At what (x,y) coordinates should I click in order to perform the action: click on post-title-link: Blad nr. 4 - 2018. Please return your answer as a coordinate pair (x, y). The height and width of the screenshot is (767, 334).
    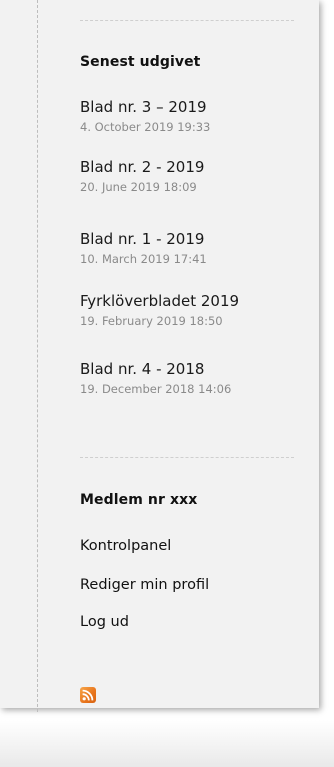
    Looking at the image, I should click on (195, 369).